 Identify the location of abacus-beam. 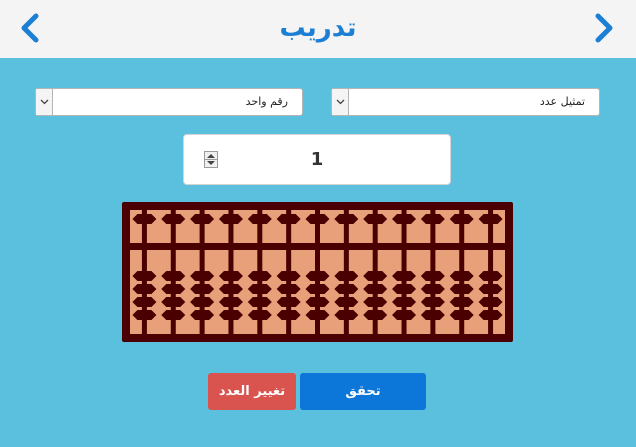
(317, 246).